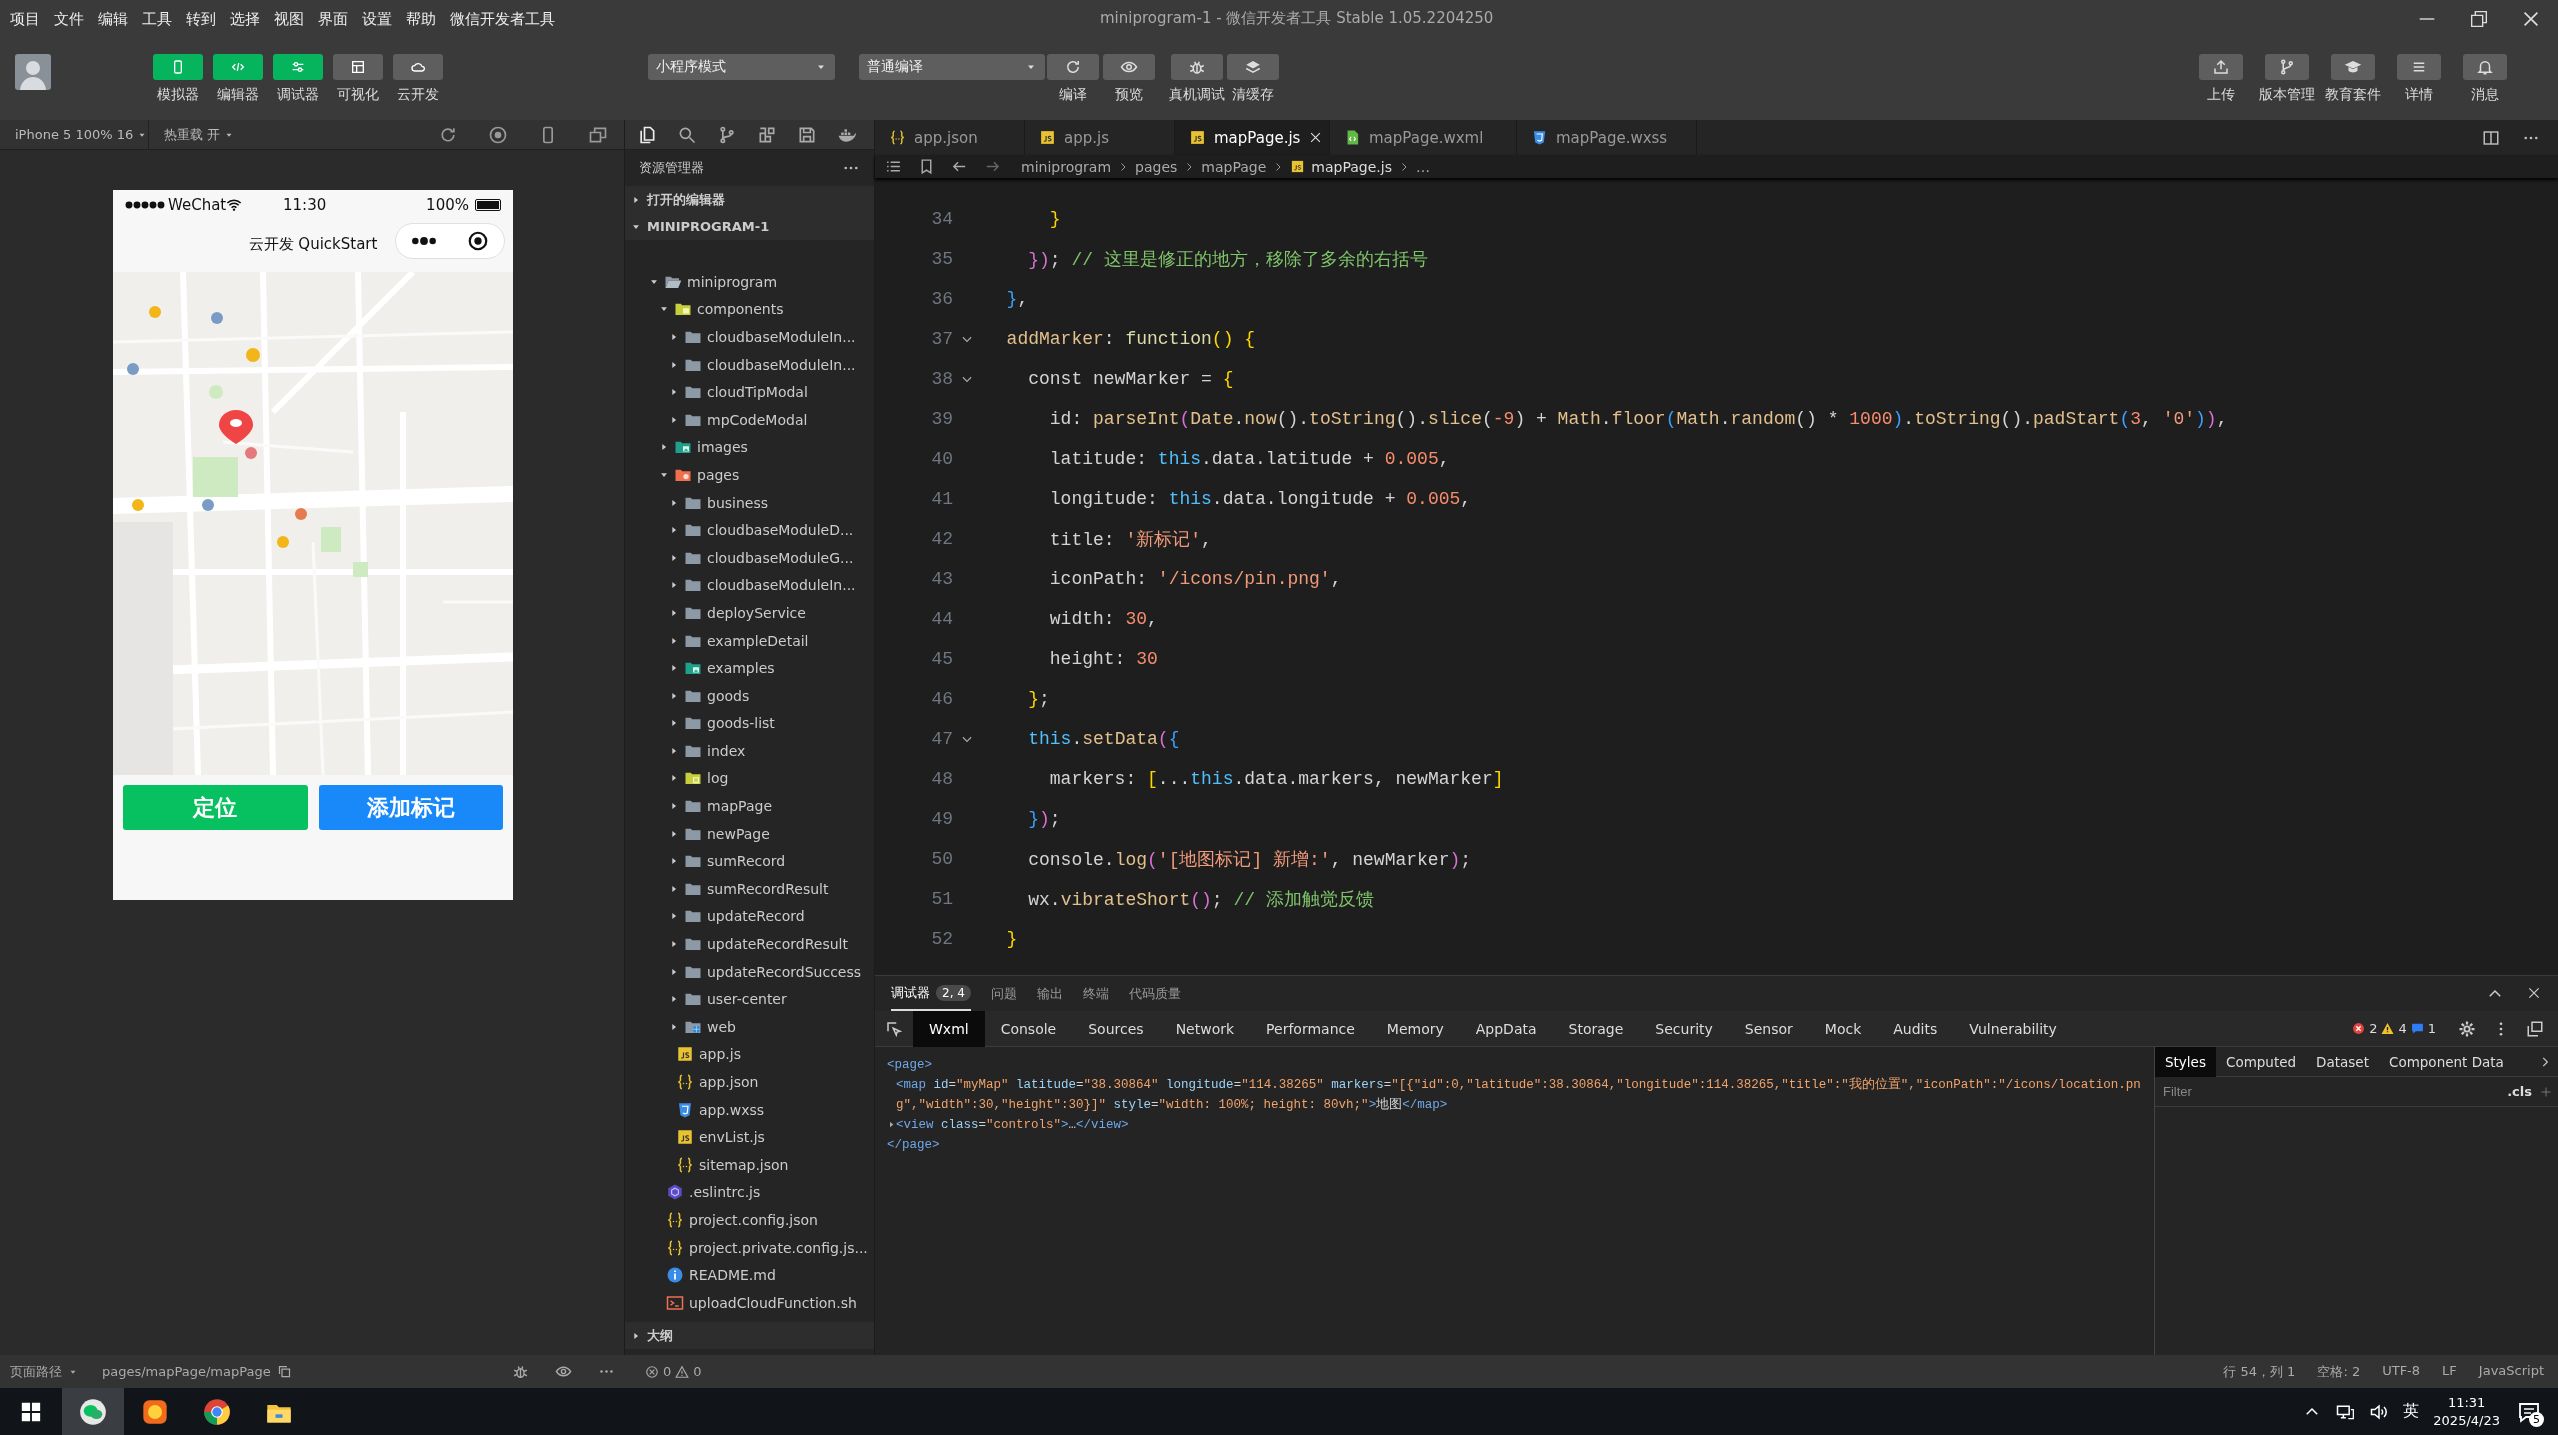  What do you see at coordinates (749, 1302) in the screenshot?
I see `file-item: uploadCloudFunction.sh` at bounding box center [749, 1302].